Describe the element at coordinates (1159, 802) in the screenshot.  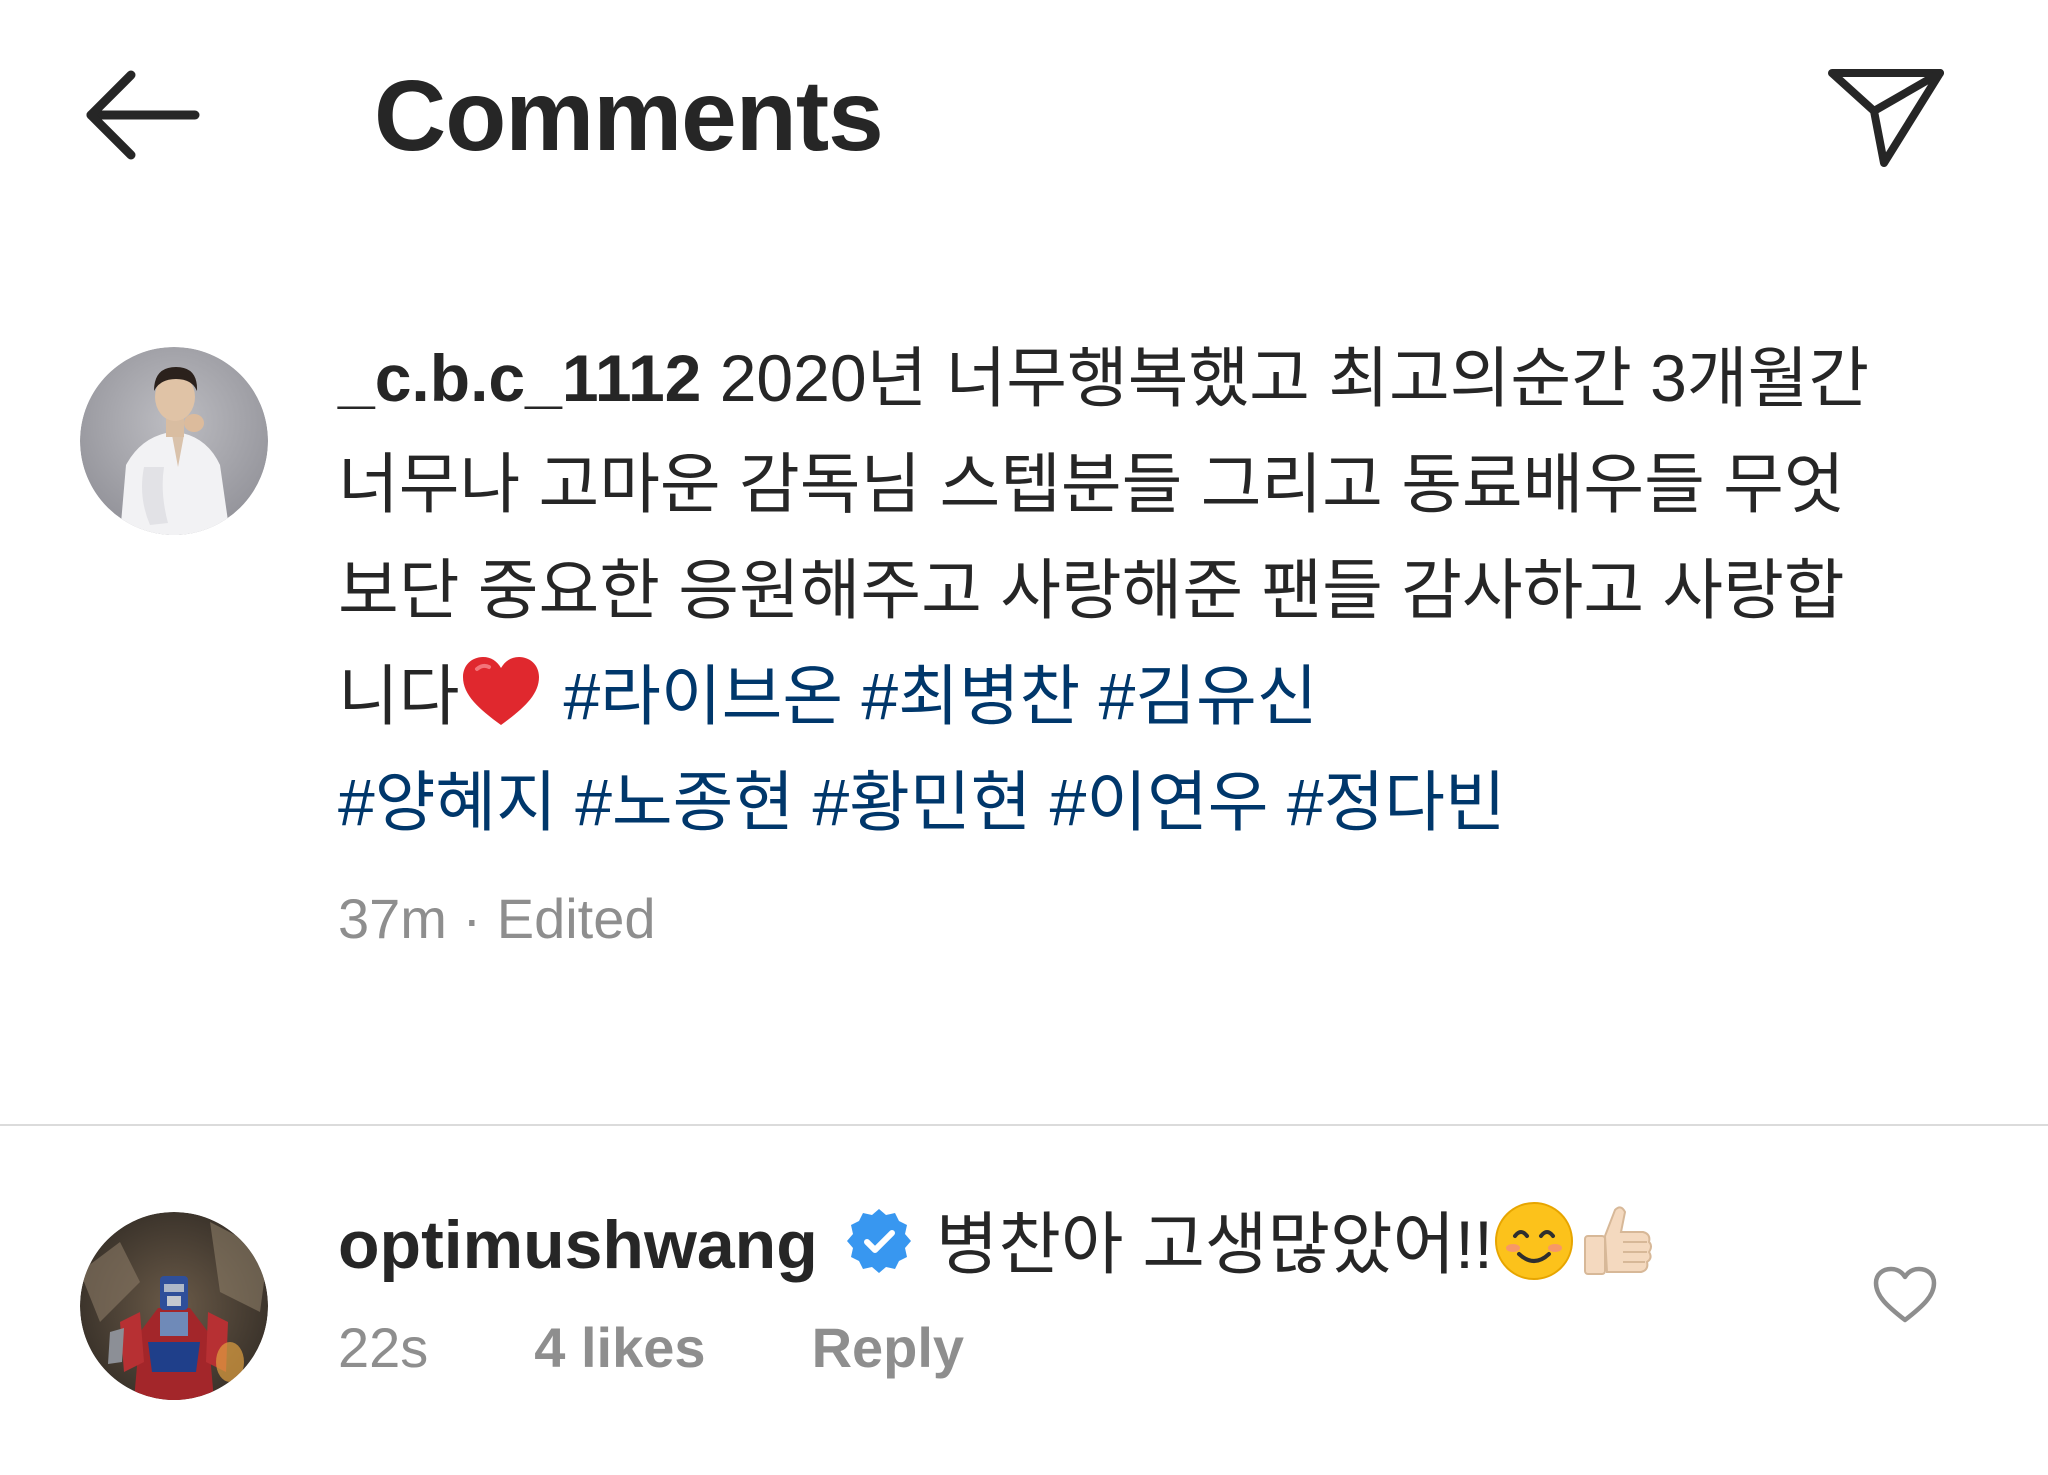
I see `hashtag-link: #이연우` at that location.